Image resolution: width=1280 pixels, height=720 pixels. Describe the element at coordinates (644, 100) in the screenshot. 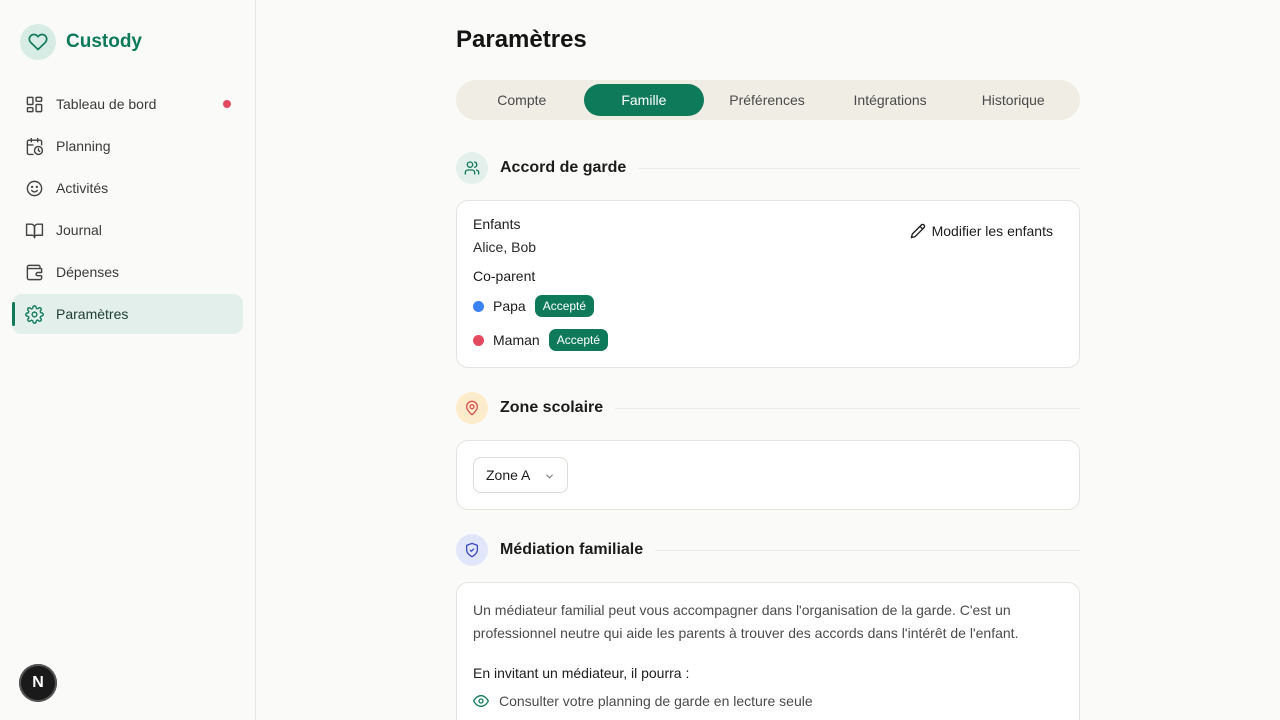

I see `tab-famille: Famille` at that location.